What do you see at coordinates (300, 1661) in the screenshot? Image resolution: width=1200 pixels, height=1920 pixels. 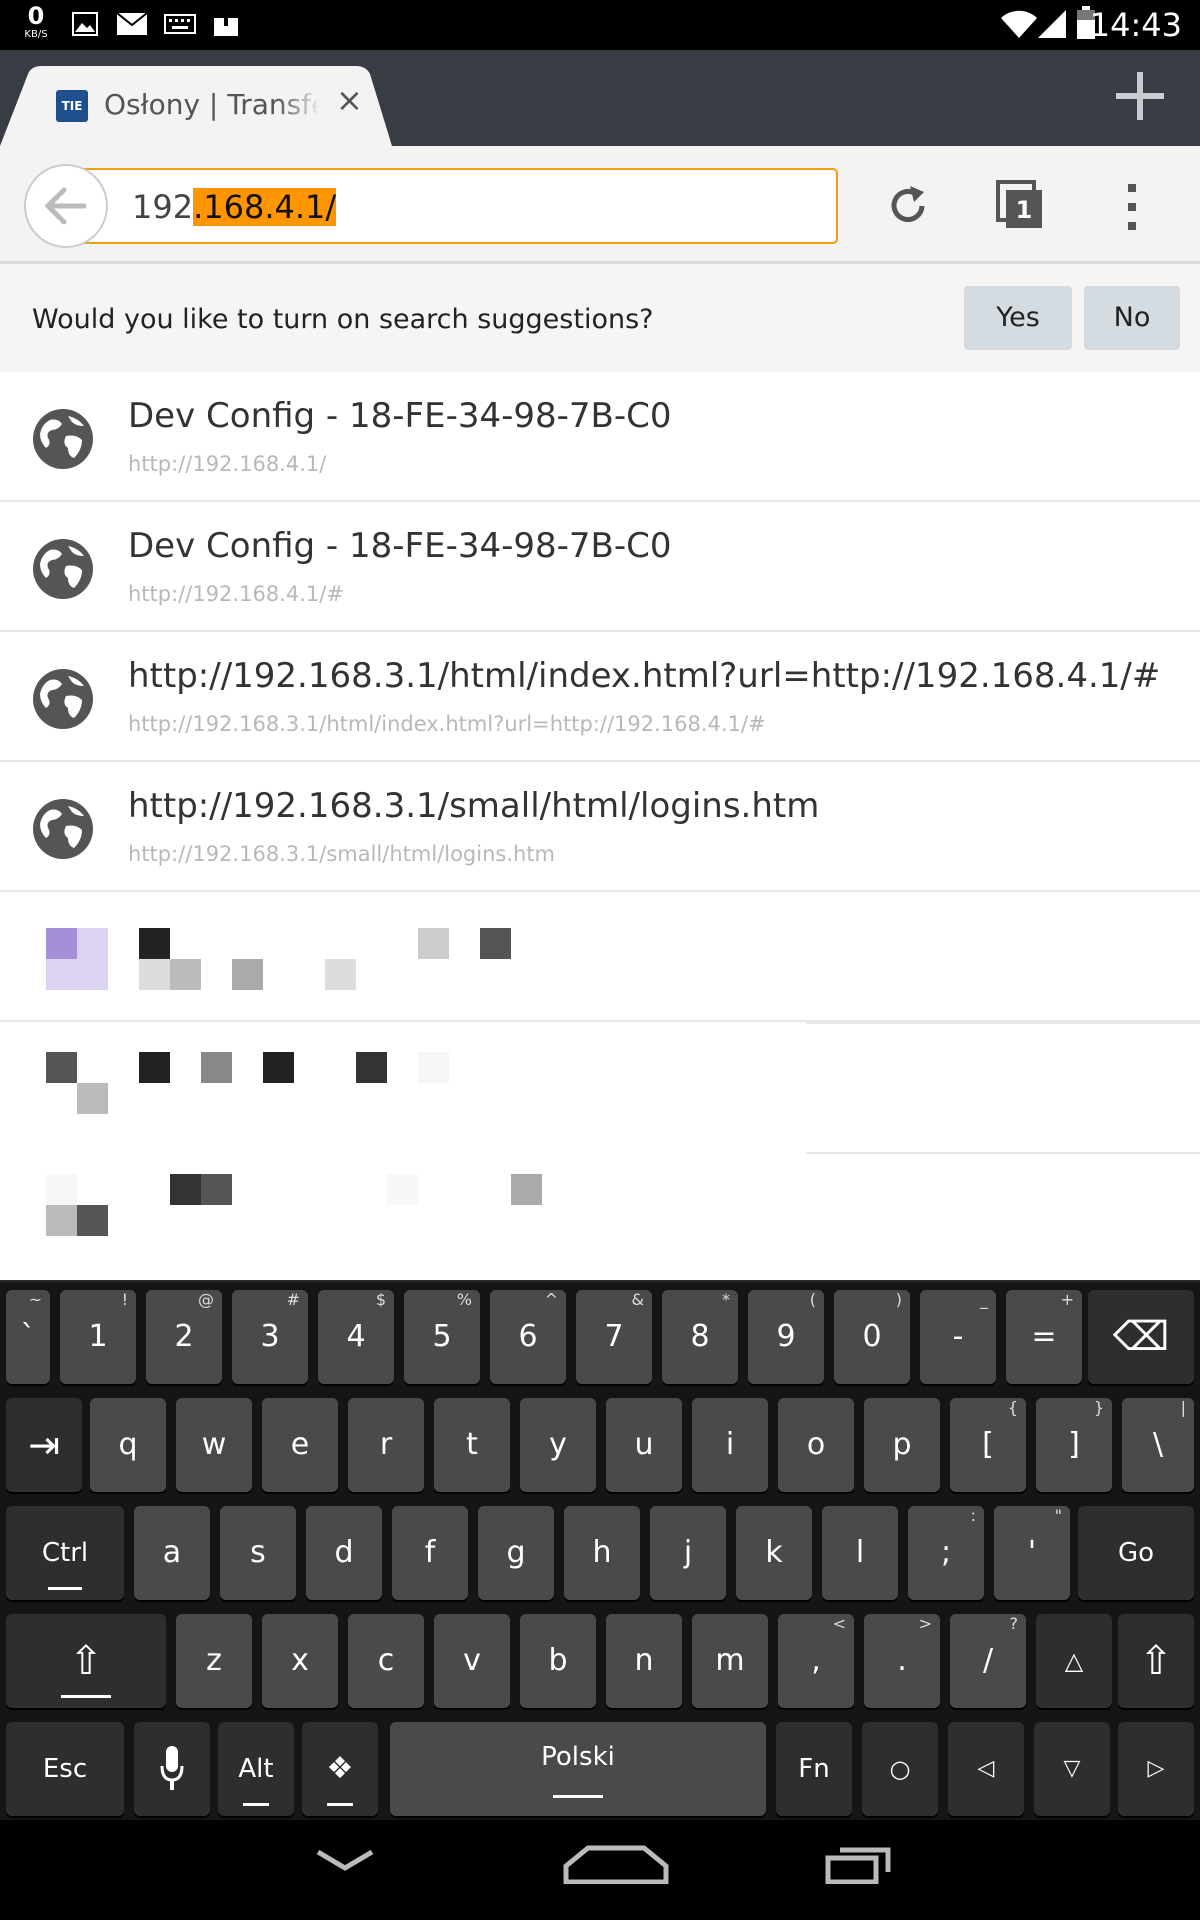 I see `key-x: x` at bounding box center [300, 1661].